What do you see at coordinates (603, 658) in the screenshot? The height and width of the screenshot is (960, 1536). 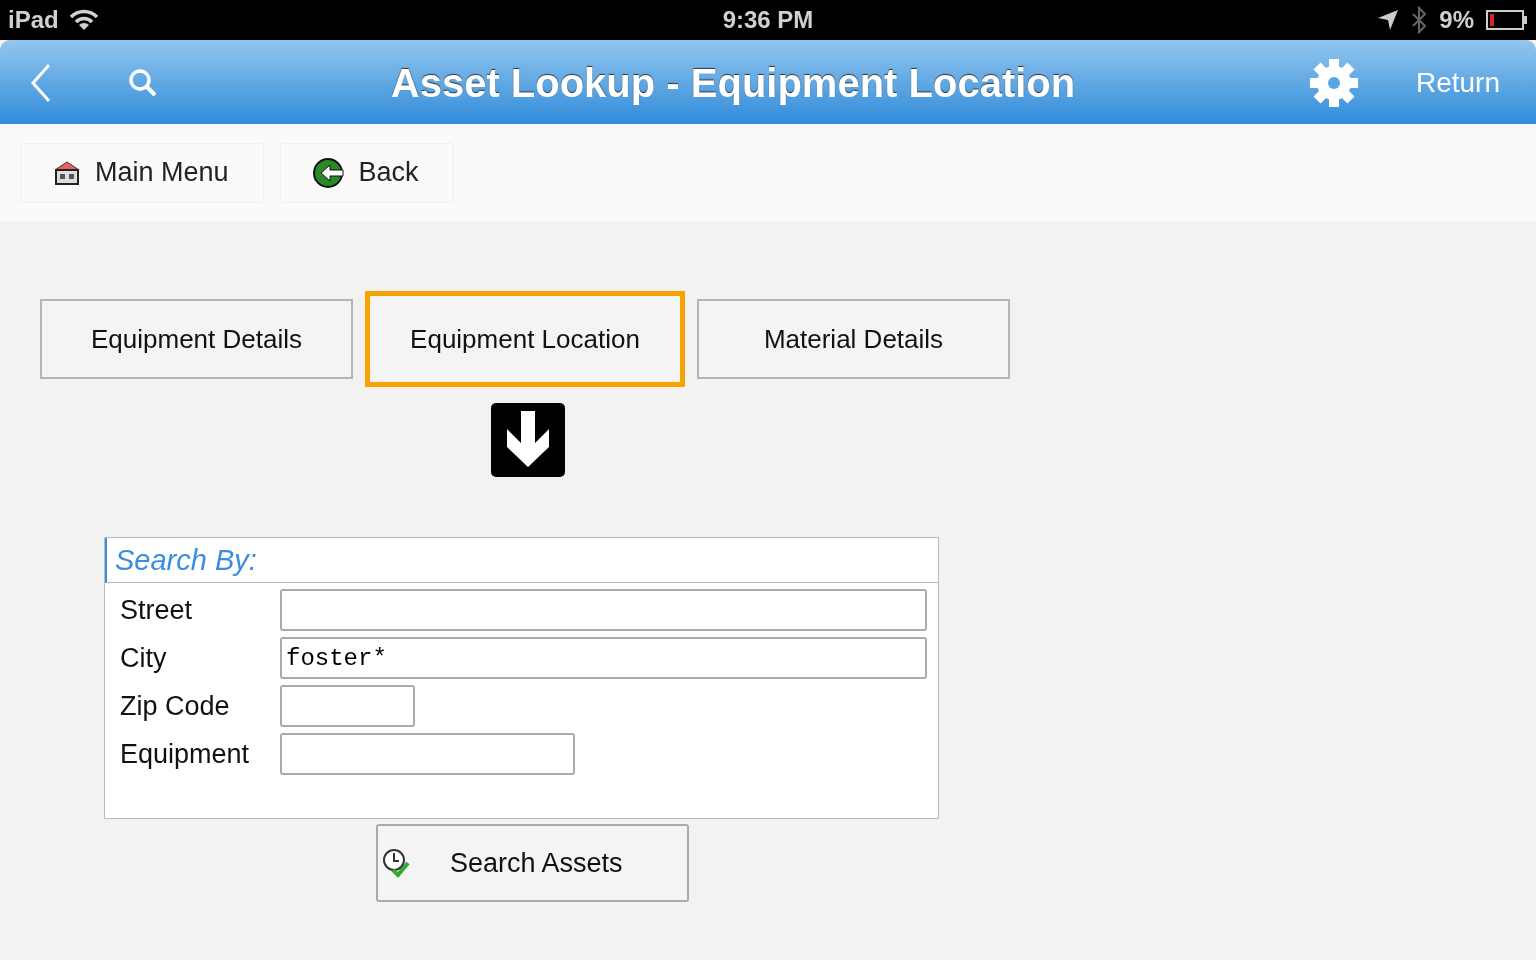 I see `input-field: foster*` at bounding box center [603, 658].